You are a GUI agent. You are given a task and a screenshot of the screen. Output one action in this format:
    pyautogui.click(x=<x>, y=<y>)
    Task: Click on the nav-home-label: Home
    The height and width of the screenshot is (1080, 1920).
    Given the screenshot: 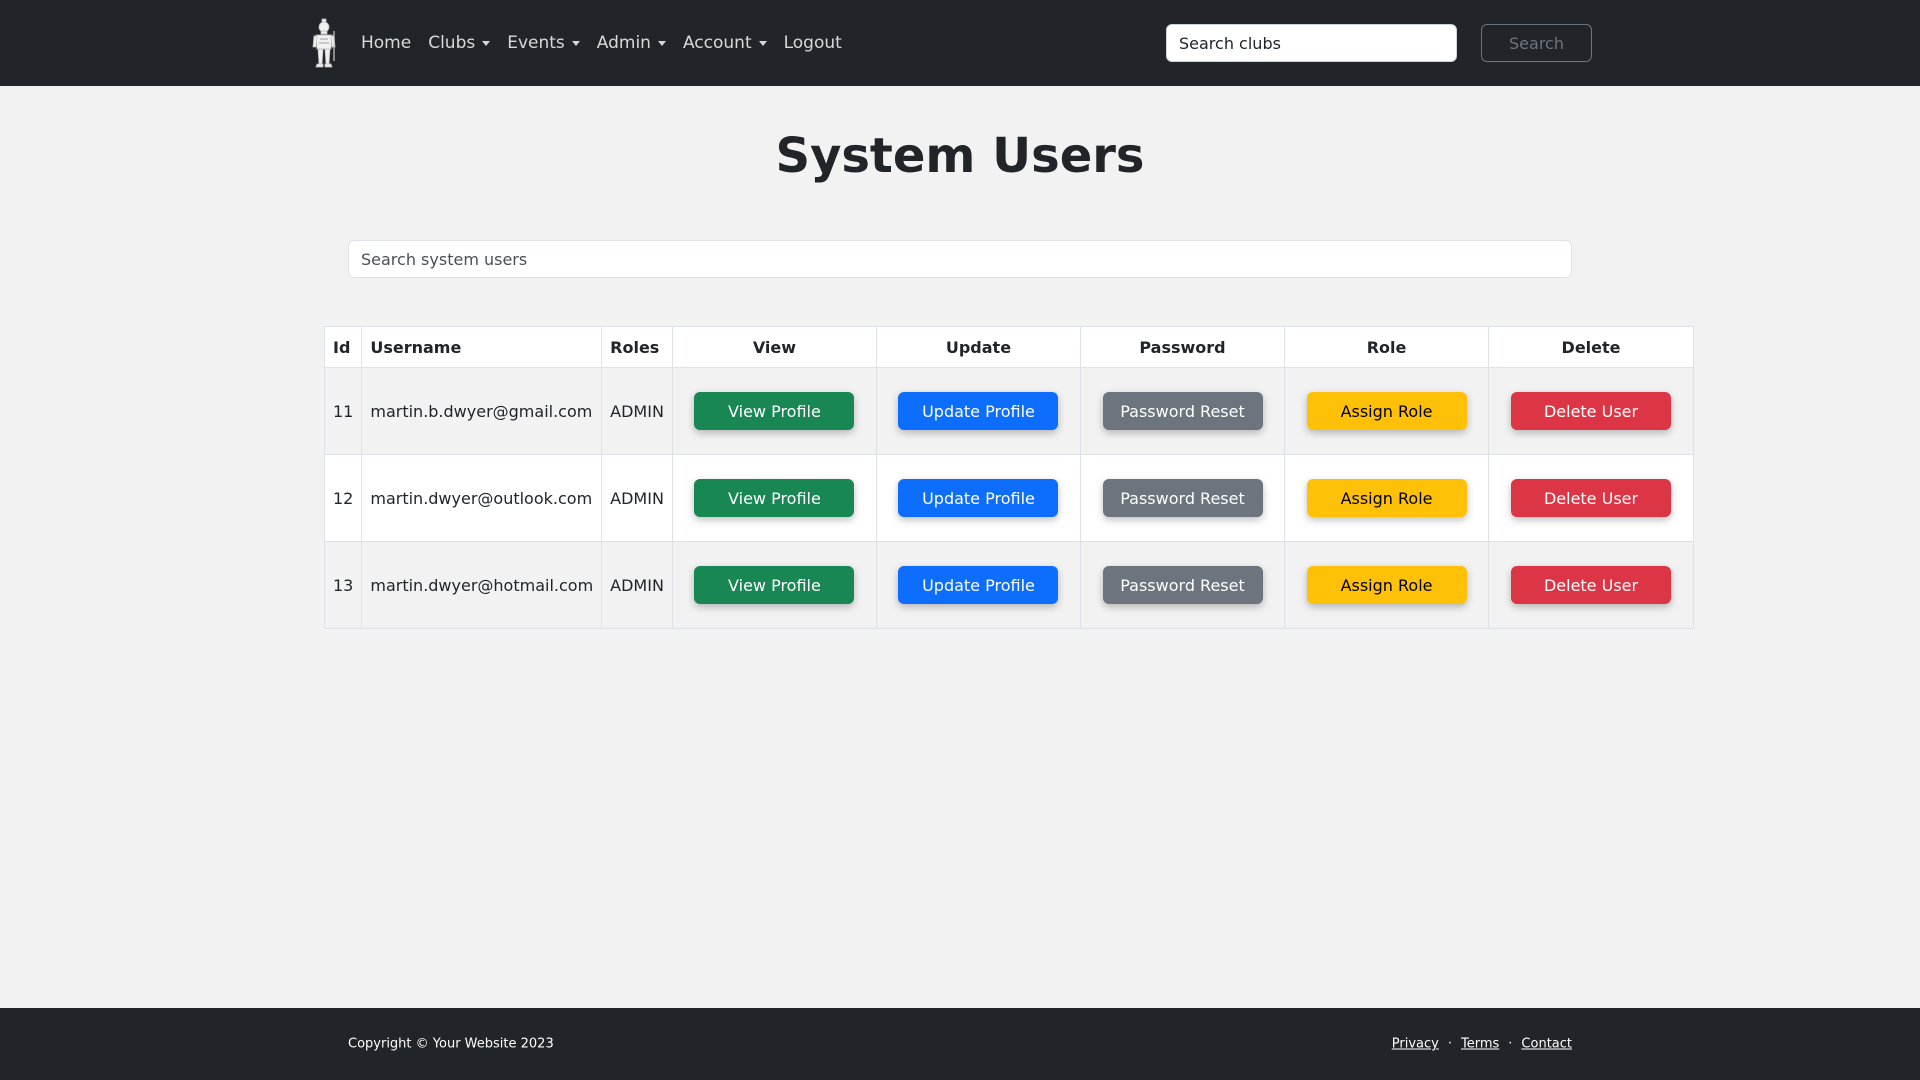 What is the action you would take?
    pyautogui.click(x=386, y=43)
    